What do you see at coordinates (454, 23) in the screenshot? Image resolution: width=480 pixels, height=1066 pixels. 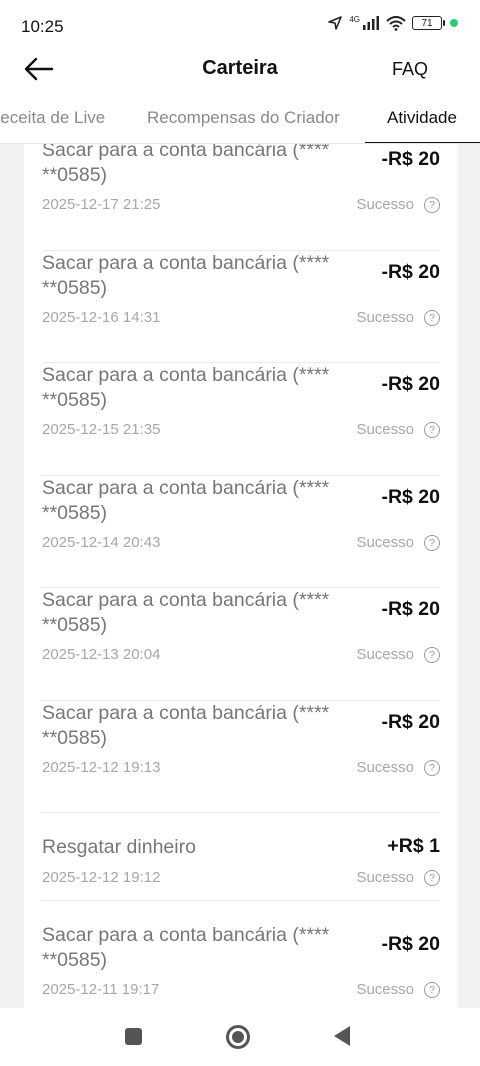 I see `privacy-indicator-dot` at bounding box center [454, 23].